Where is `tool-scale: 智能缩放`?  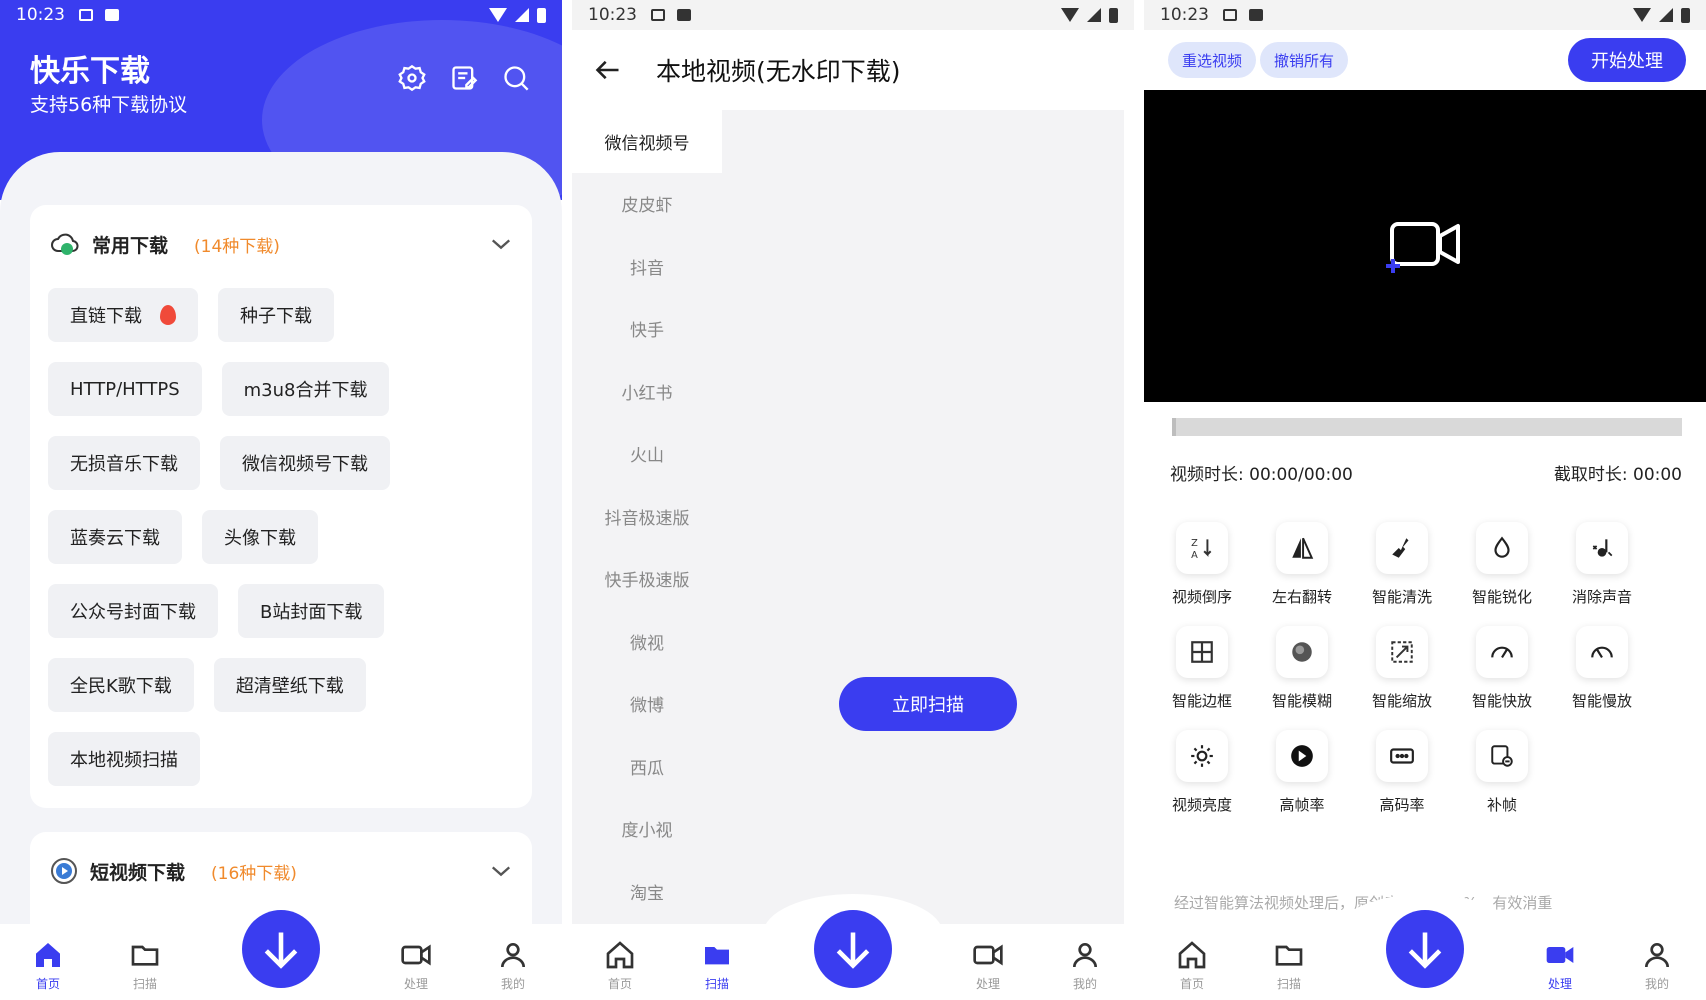 tool-scale: 智能缩放 is located at coordinates (1402, 668).